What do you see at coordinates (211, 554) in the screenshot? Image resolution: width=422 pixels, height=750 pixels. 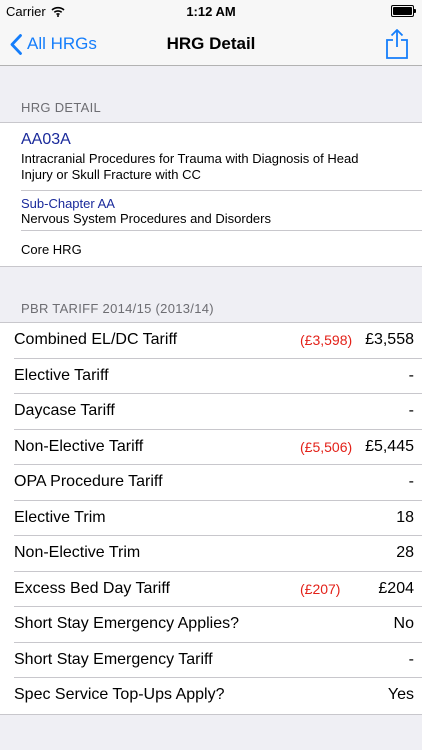 I see `tariff-row: Non-Elective Trim 28` at bounding box center [211, 554].